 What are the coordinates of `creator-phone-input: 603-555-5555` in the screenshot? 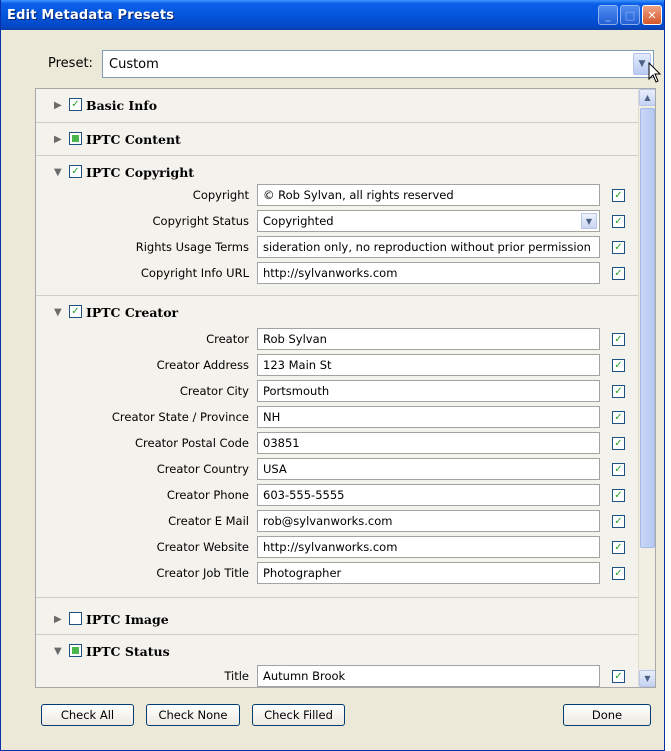 It's located at (428, 495).